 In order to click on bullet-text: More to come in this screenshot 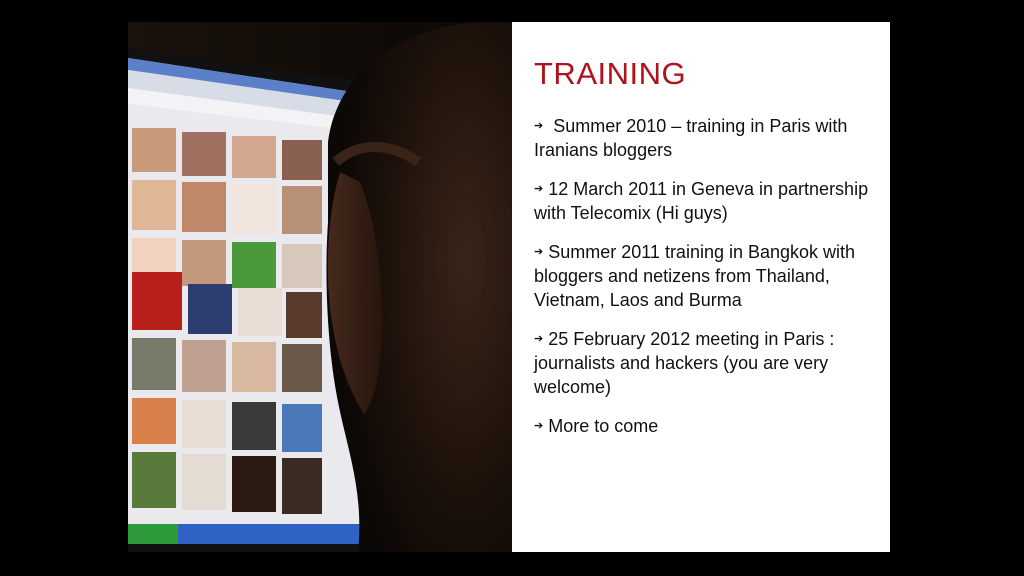, I will do `click(603, 426)`.